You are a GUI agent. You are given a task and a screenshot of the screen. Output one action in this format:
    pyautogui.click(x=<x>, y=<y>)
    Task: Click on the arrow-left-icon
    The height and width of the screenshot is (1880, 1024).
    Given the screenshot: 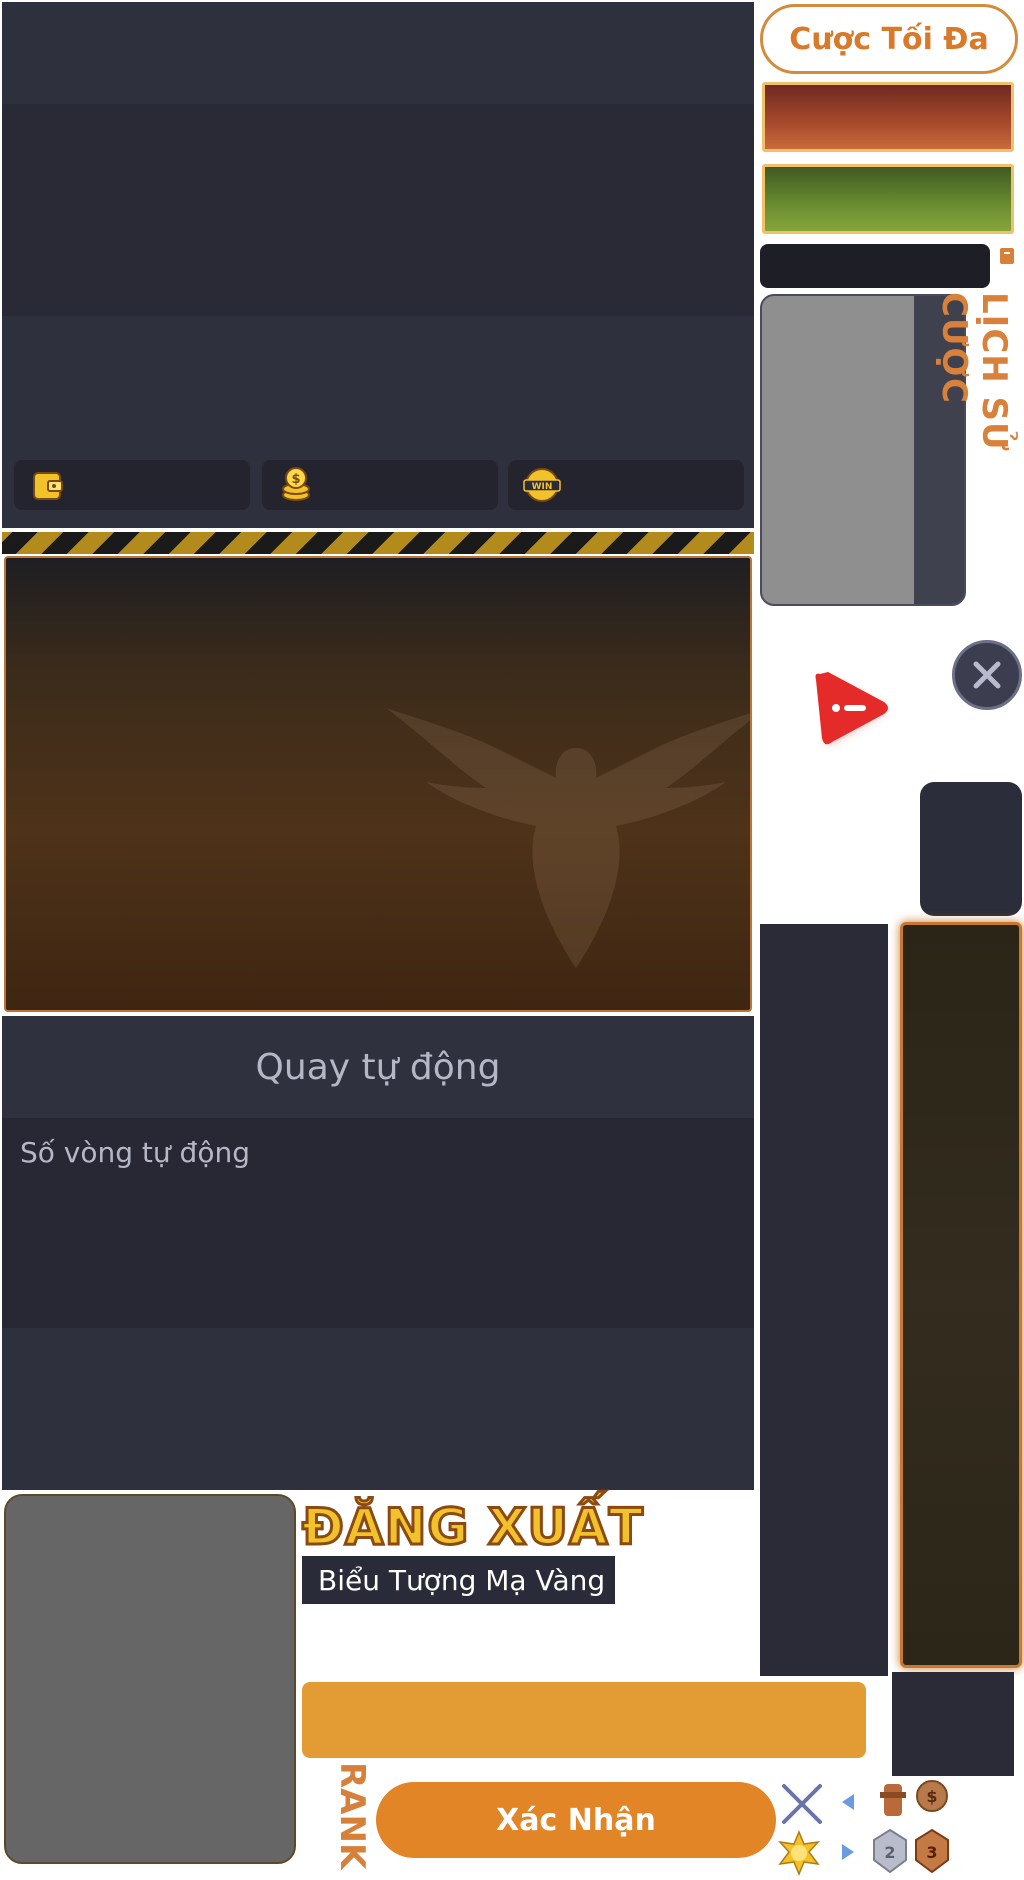 What is the action you would take?
    pyautogui.click(x=848, y=1802)
    